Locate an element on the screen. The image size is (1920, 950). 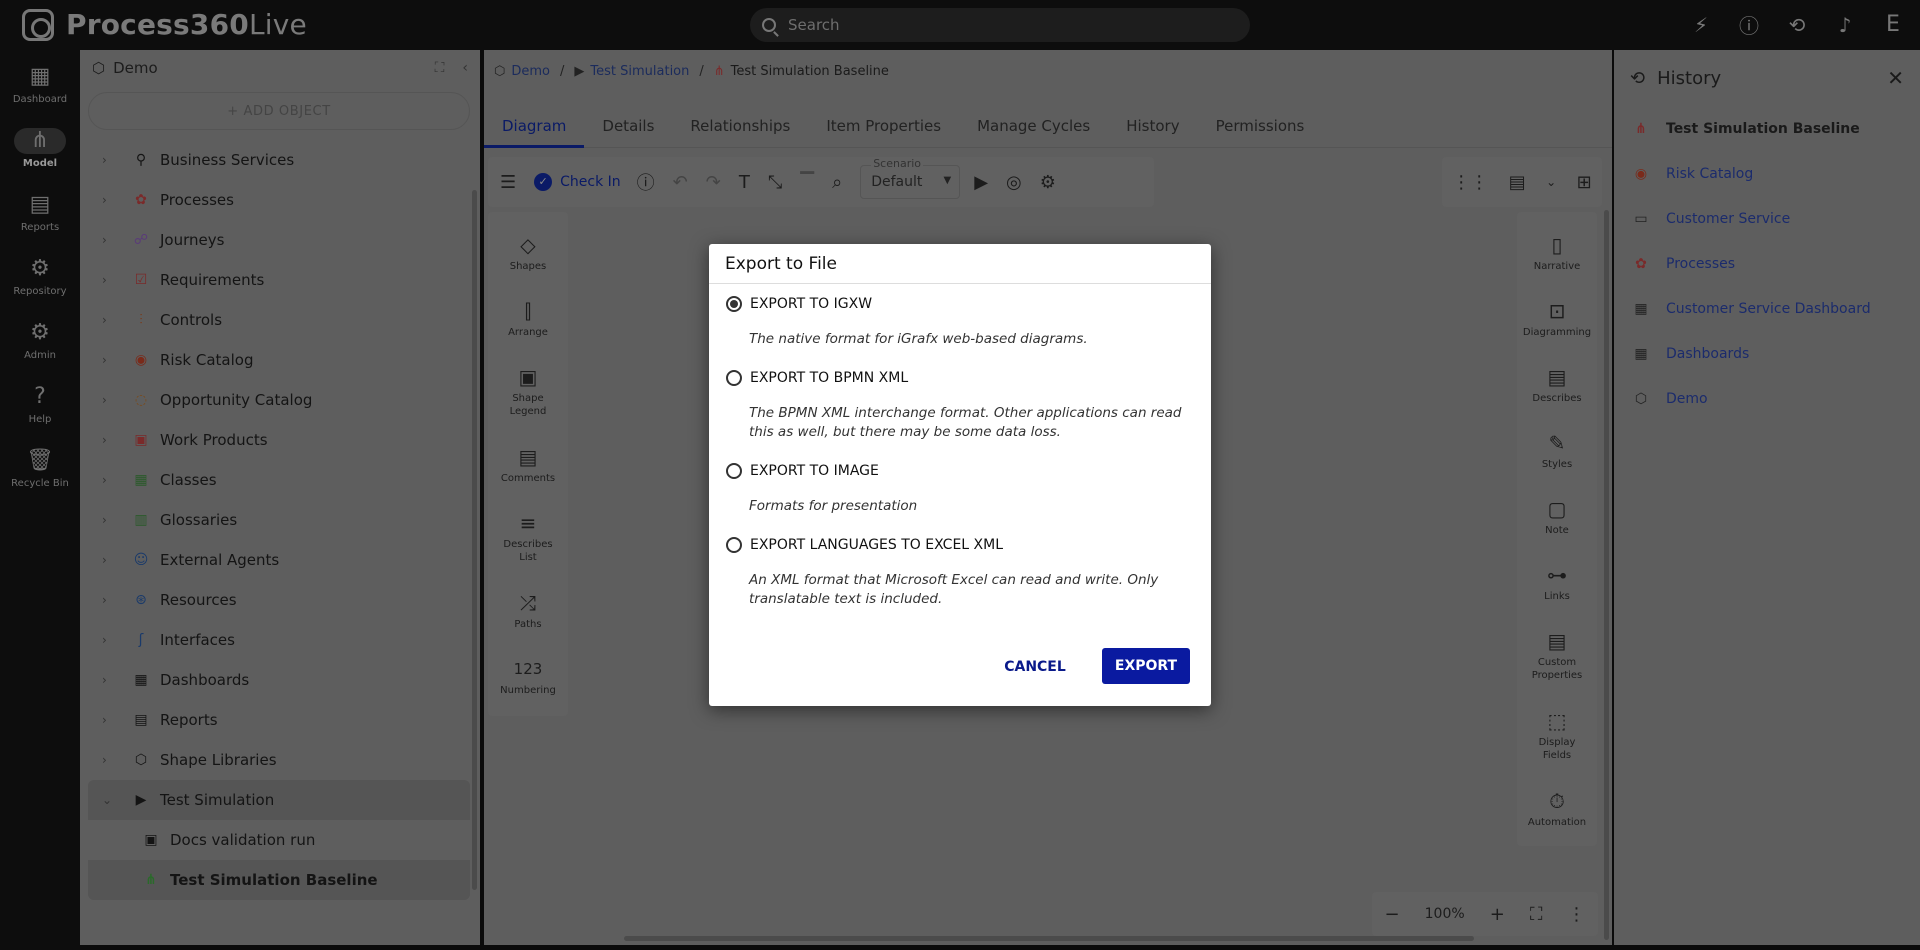
history-item: ⬡ Demo is located at coordinates (1767, 398).